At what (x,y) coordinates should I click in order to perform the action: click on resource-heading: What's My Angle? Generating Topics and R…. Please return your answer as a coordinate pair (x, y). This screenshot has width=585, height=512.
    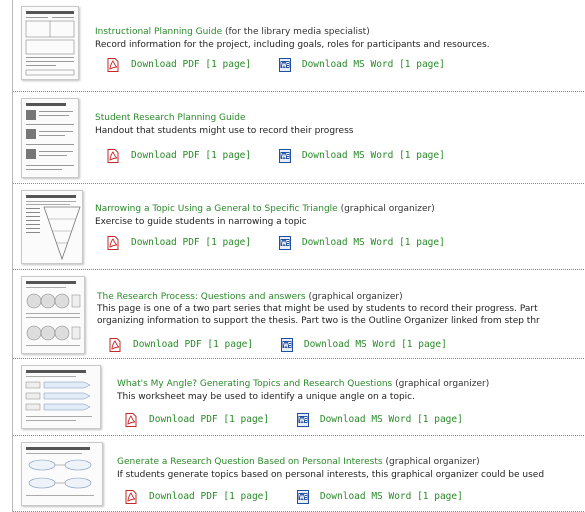
    Looking at the image, I should click on (303, 384).